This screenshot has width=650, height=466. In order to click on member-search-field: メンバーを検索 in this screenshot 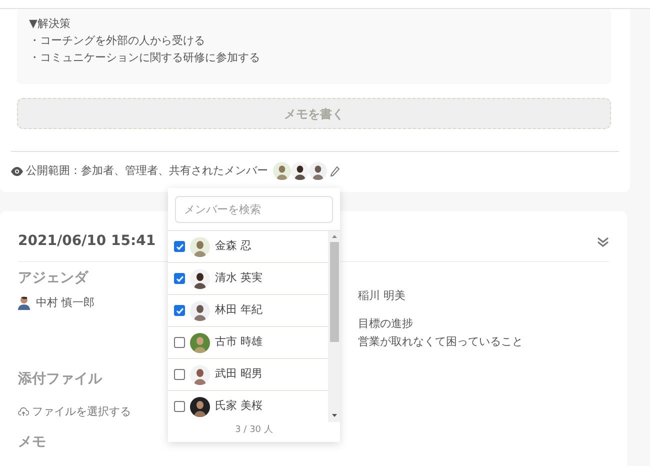, I will do `click(254, 209)`.